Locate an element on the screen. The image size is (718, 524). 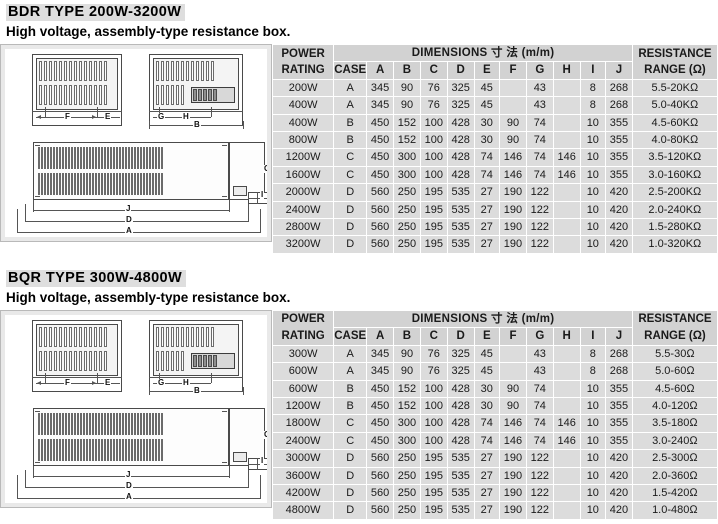
dimension-label-d: D is located at coordinates (129, 485).